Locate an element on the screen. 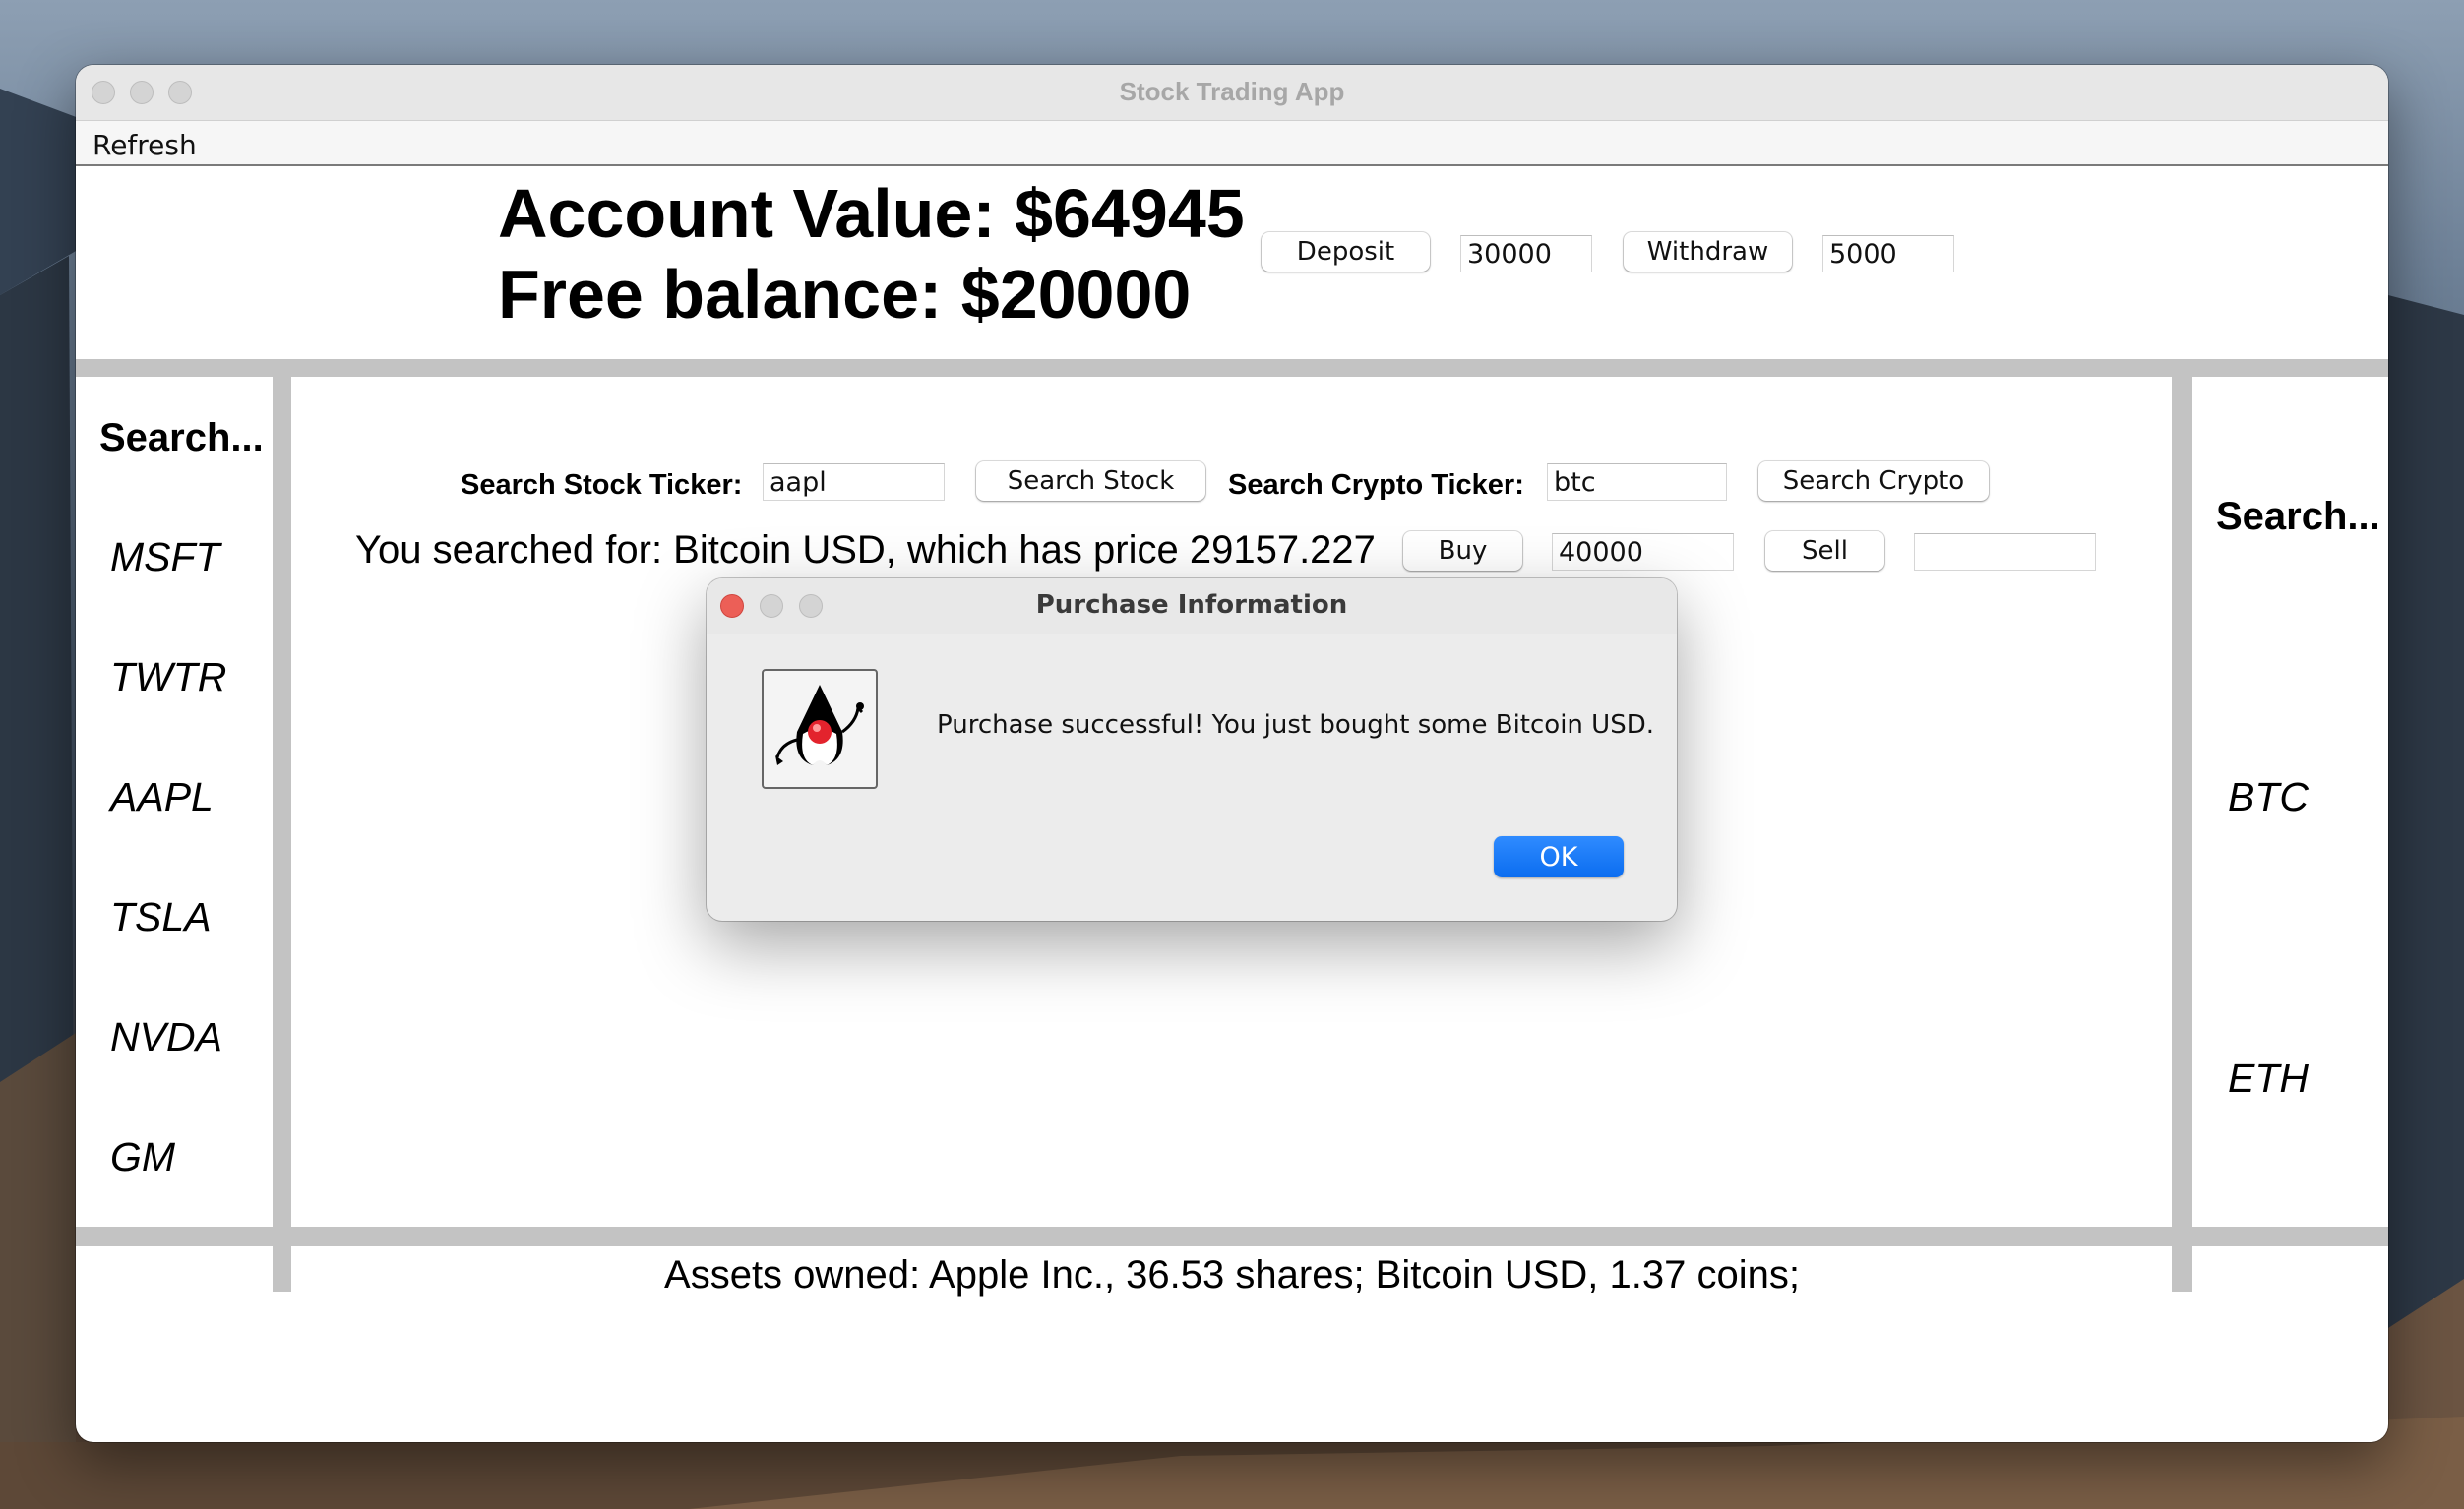 This screenshot has width=2464, height=1509. search-crypto-button: Search Crypto is located at coordinates (1873, 481).